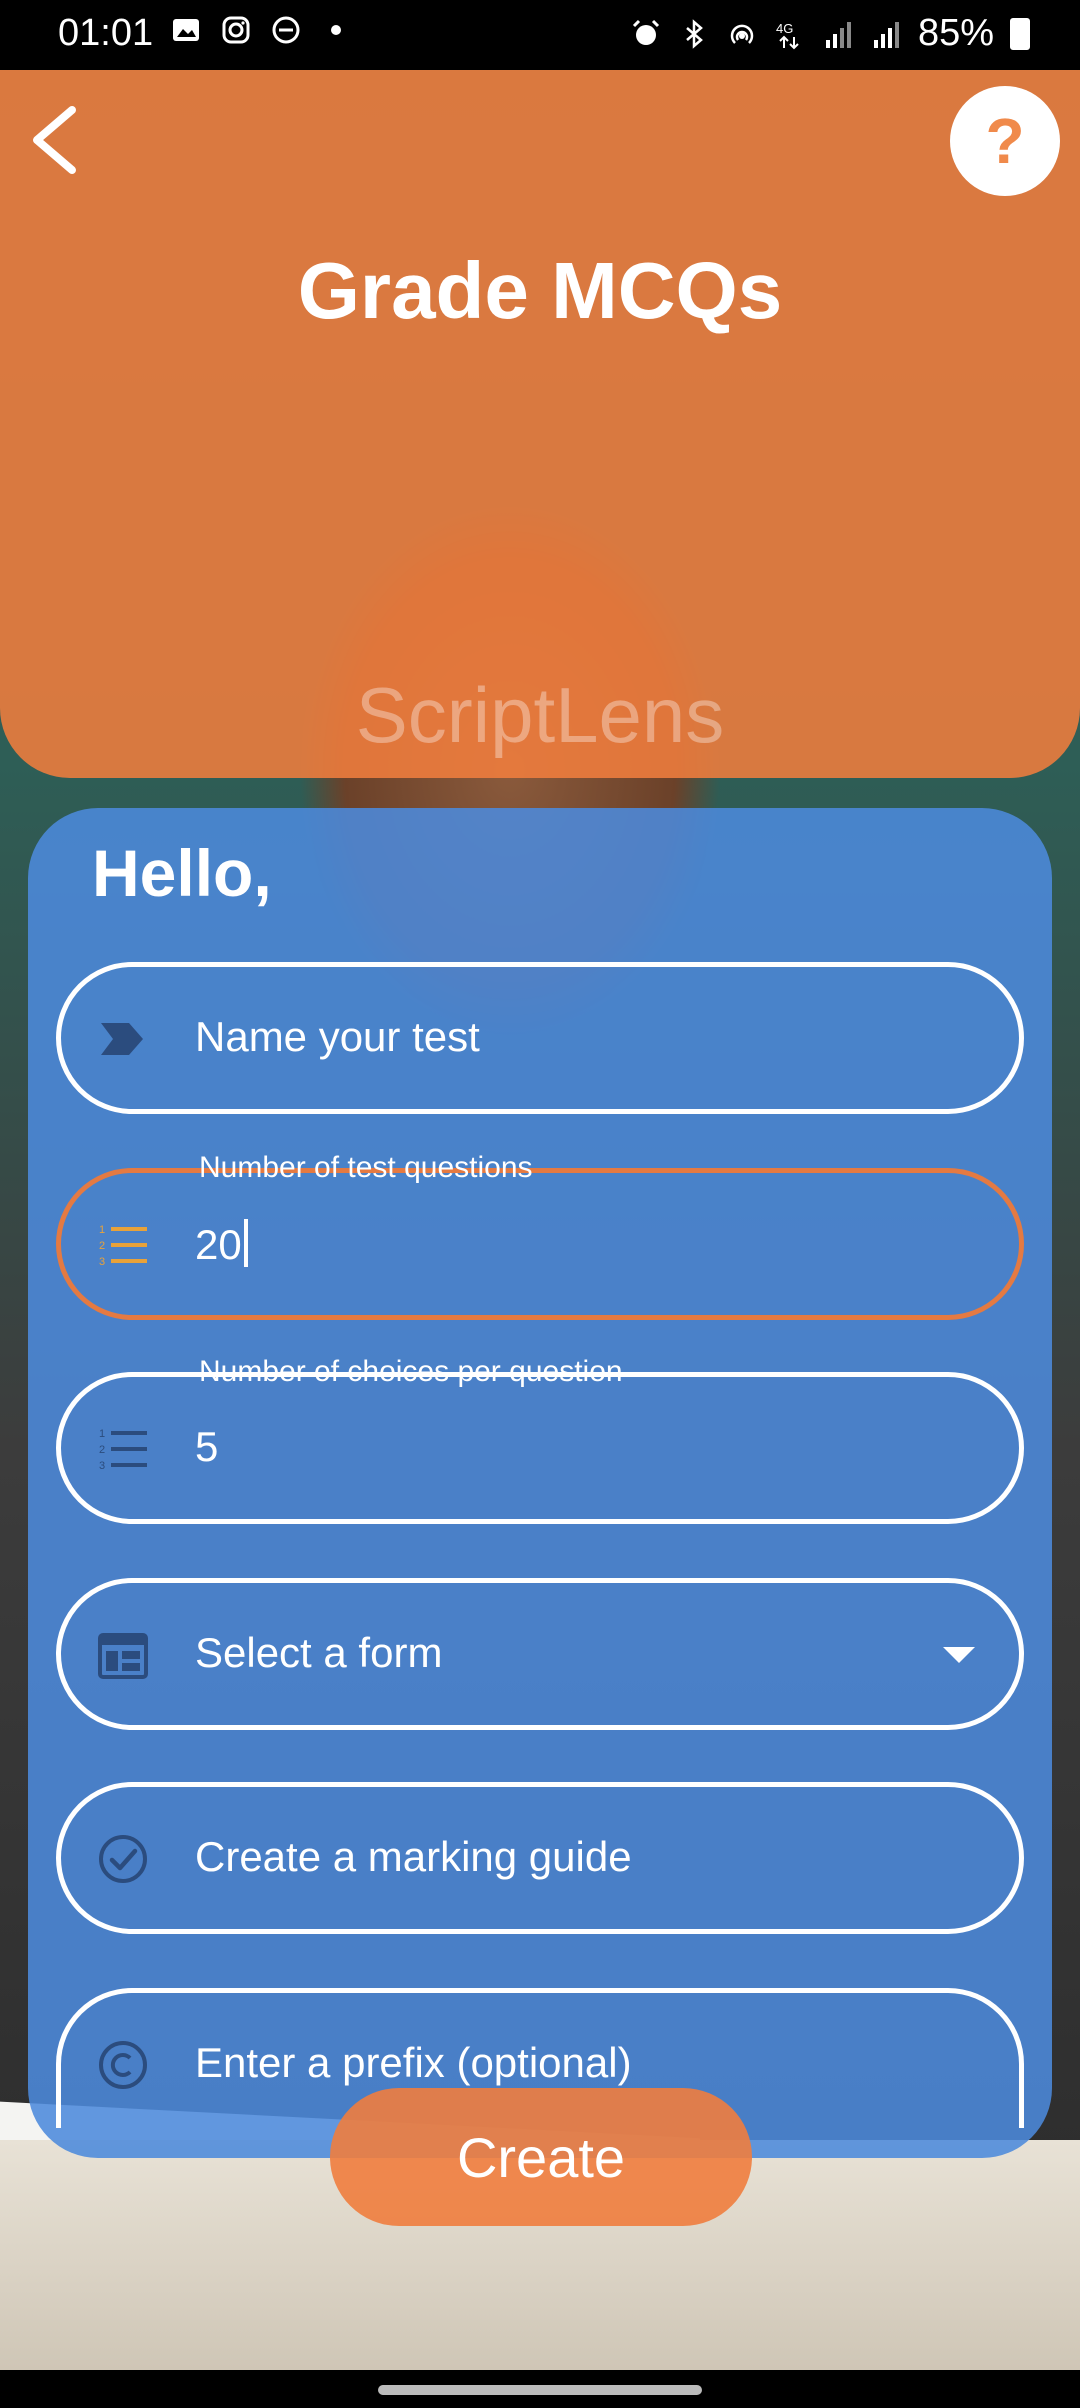 Image resolution: width=1080 pixels, height=2408 pixels. I want to click on dnd-icon, so click(286, 30).